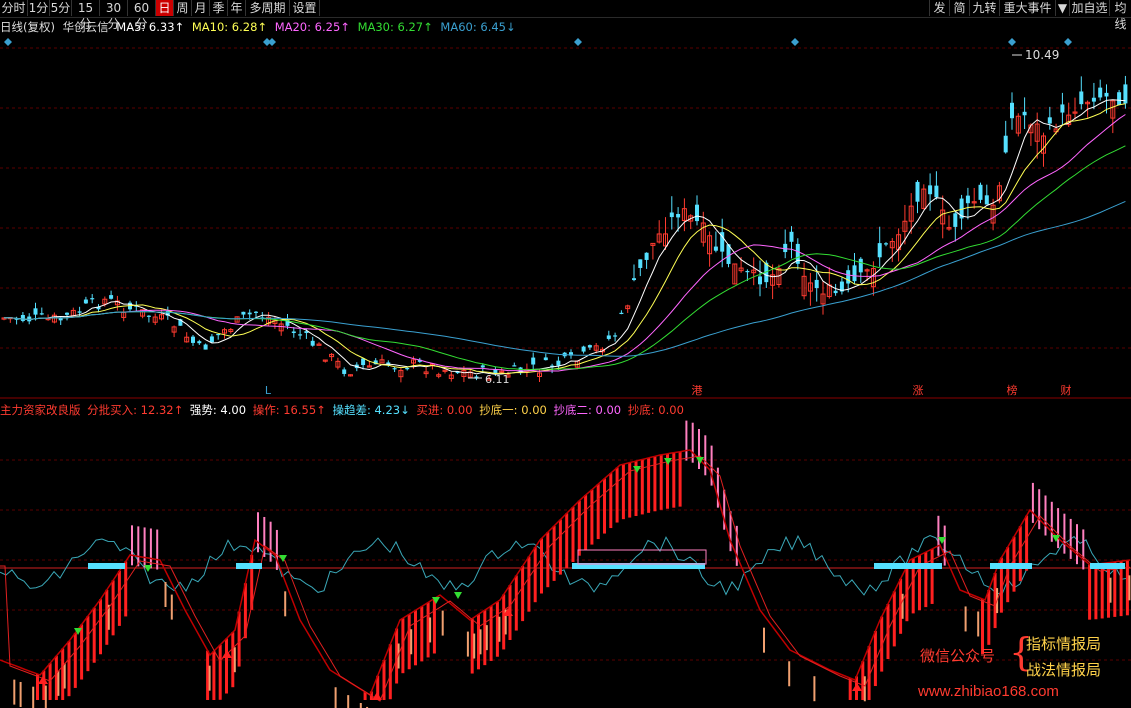 This screenshot has height=708, width=1131. I want to click on period-tab-9: 季, so click(219, 8).